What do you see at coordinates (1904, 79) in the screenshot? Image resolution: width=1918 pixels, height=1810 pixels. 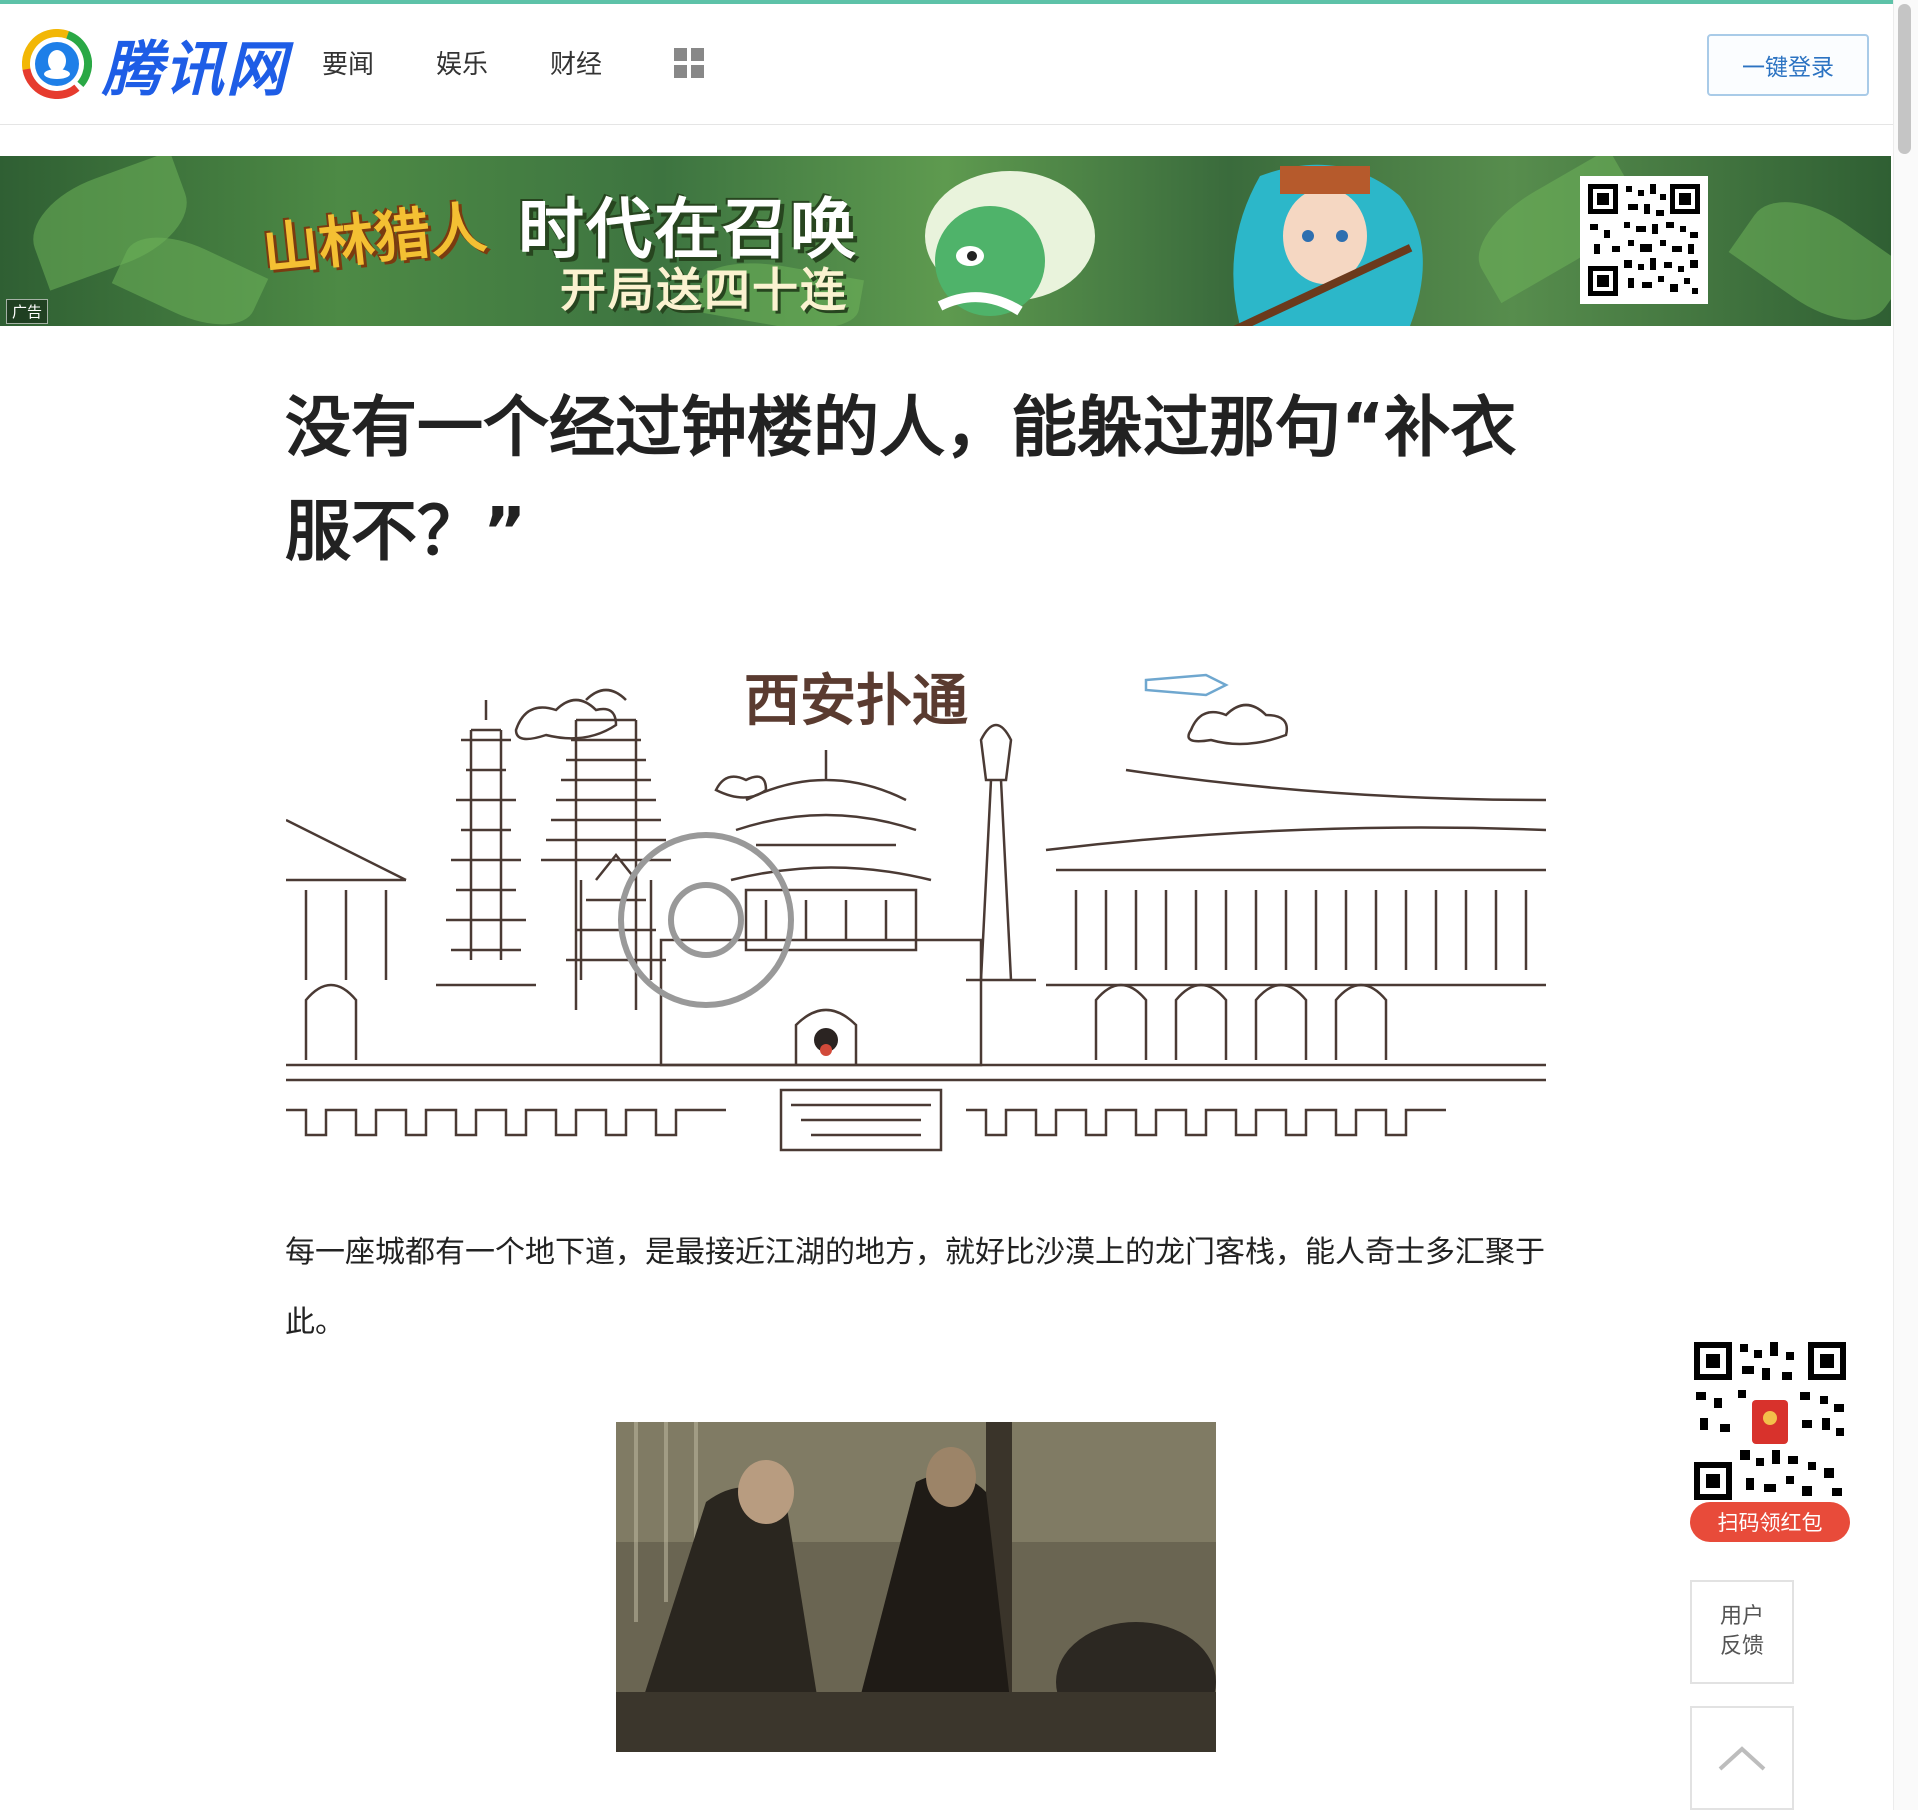 I see `scrollbar-thumb` at bounding box center [1904, 79].